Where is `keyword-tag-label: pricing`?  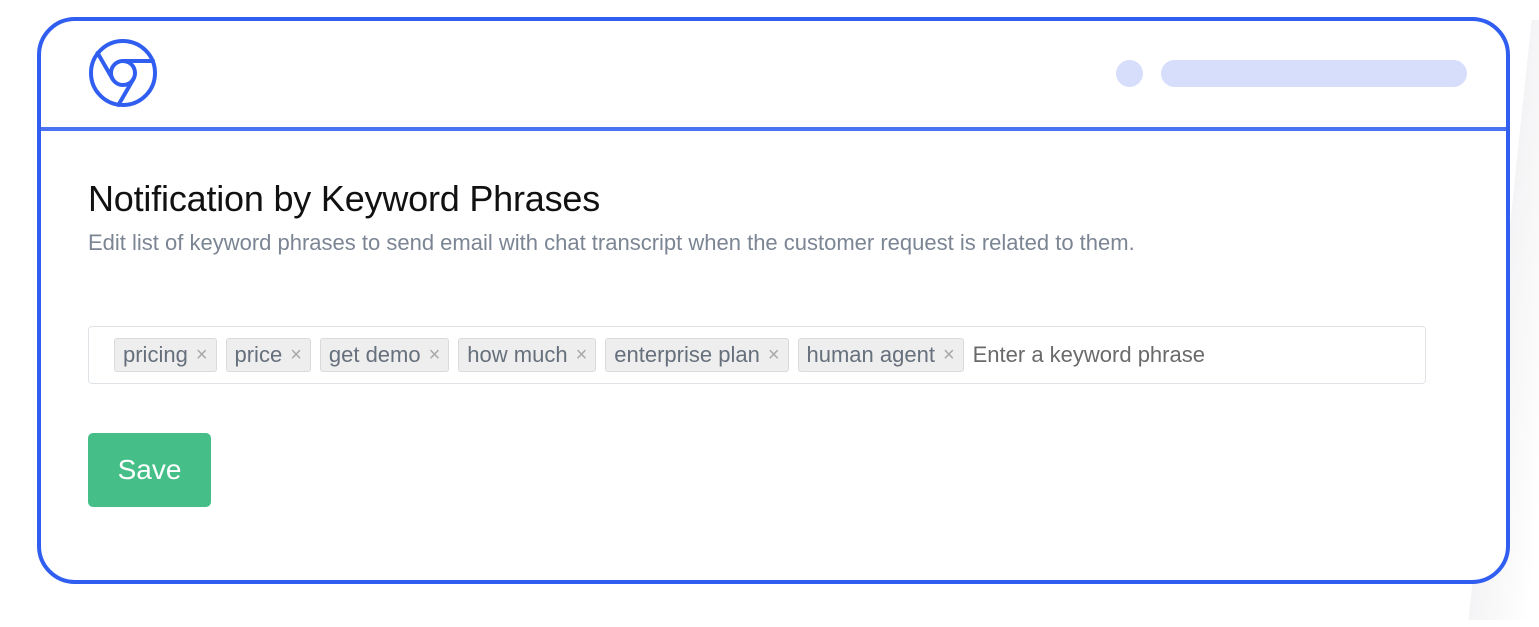
keyword-tag-label: pricing is located at coordinates (155, 354).